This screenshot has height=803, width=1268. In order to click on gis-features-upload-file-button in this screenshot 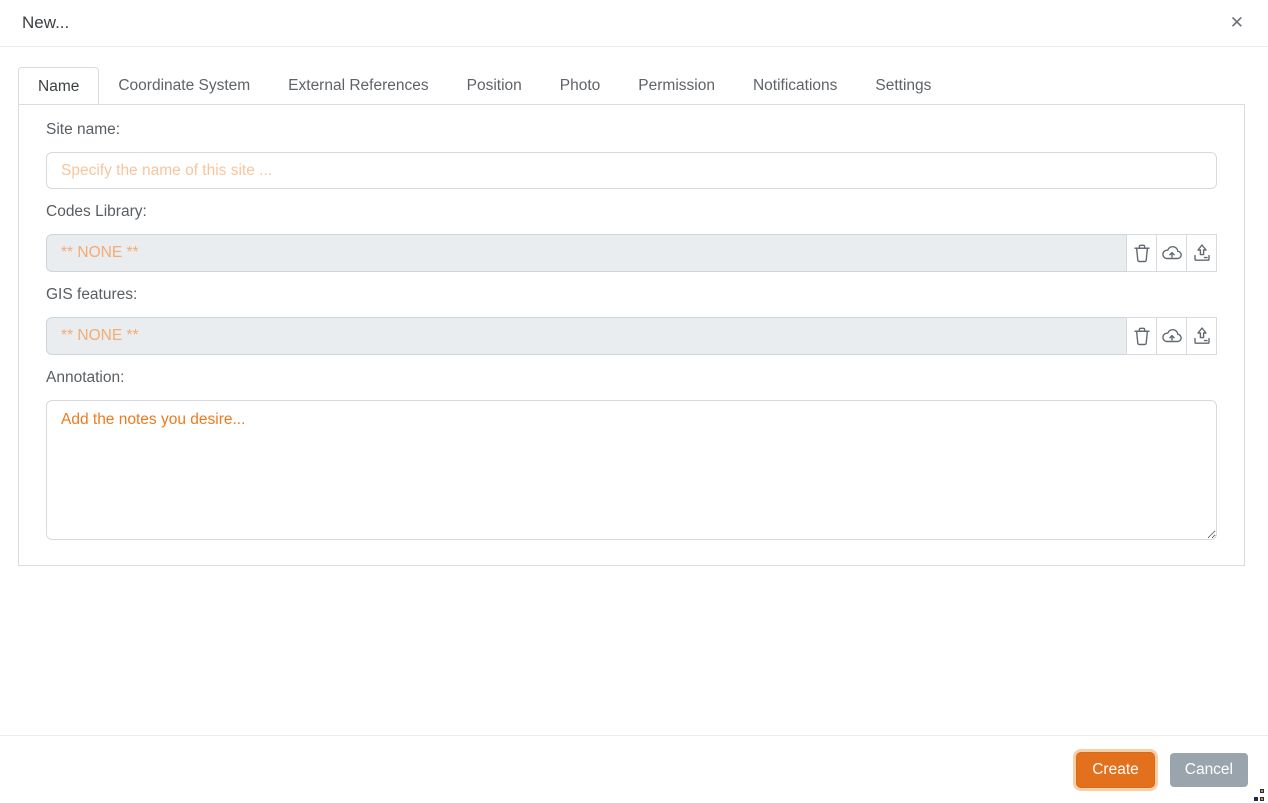, I will do `click(1201, 336)`.